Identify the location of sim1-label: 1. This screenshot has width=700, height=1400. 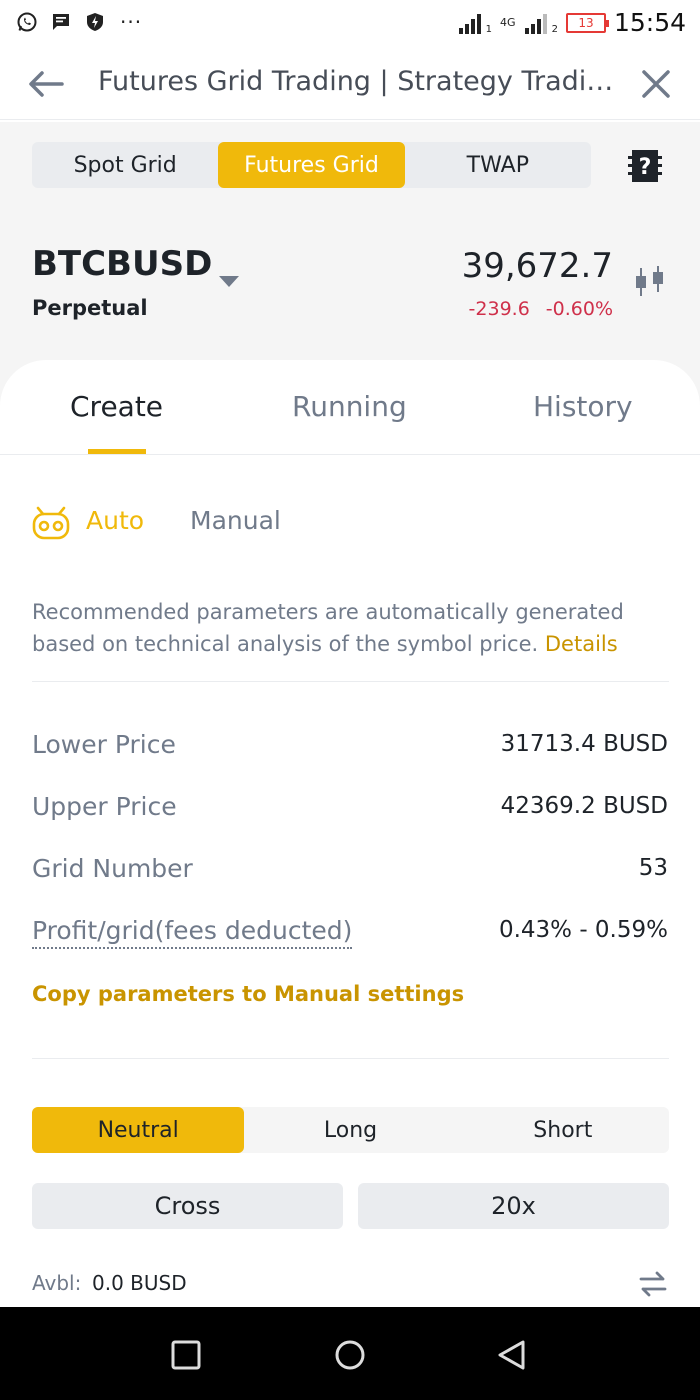
(489, 29).